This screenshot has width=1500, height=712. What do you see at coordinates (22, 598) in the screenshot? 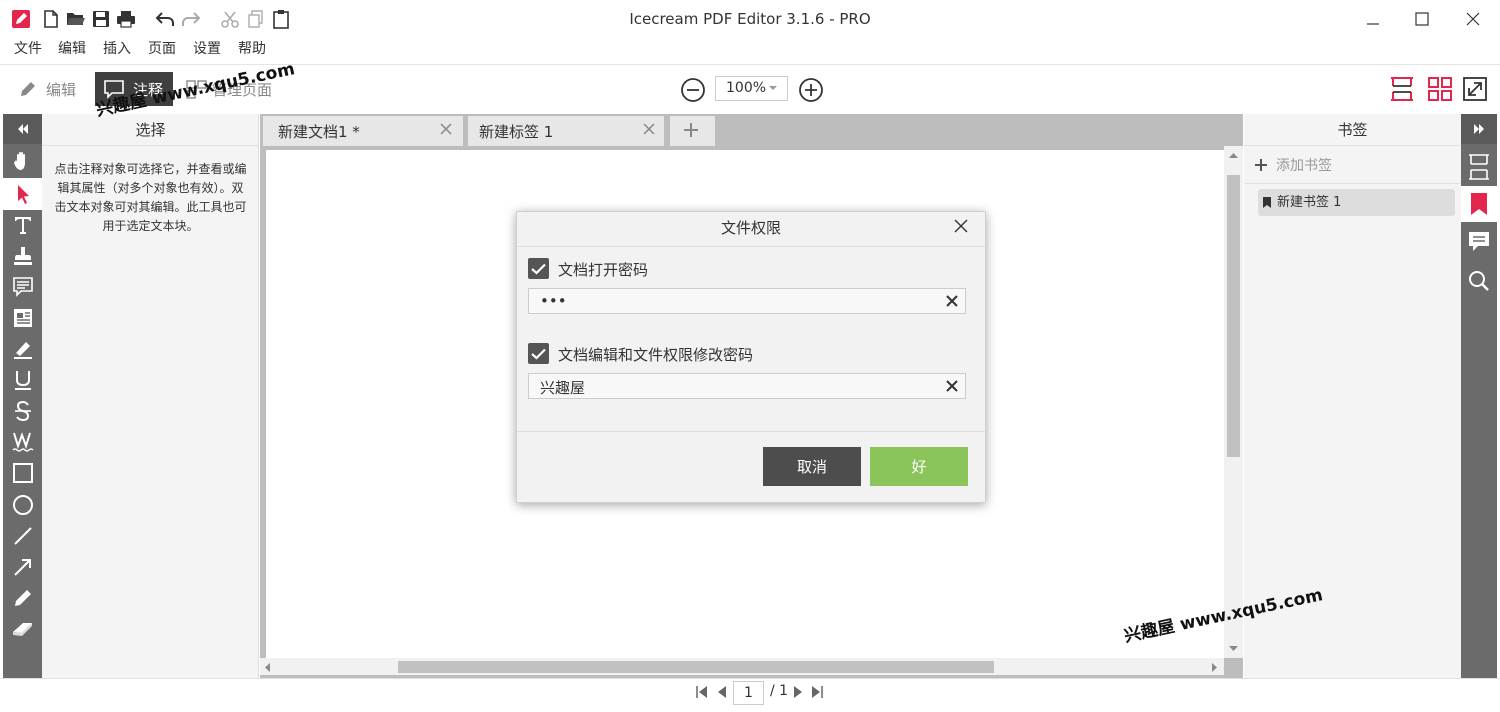
I see `pen-tool-icon` at bounding box center [22, 598].